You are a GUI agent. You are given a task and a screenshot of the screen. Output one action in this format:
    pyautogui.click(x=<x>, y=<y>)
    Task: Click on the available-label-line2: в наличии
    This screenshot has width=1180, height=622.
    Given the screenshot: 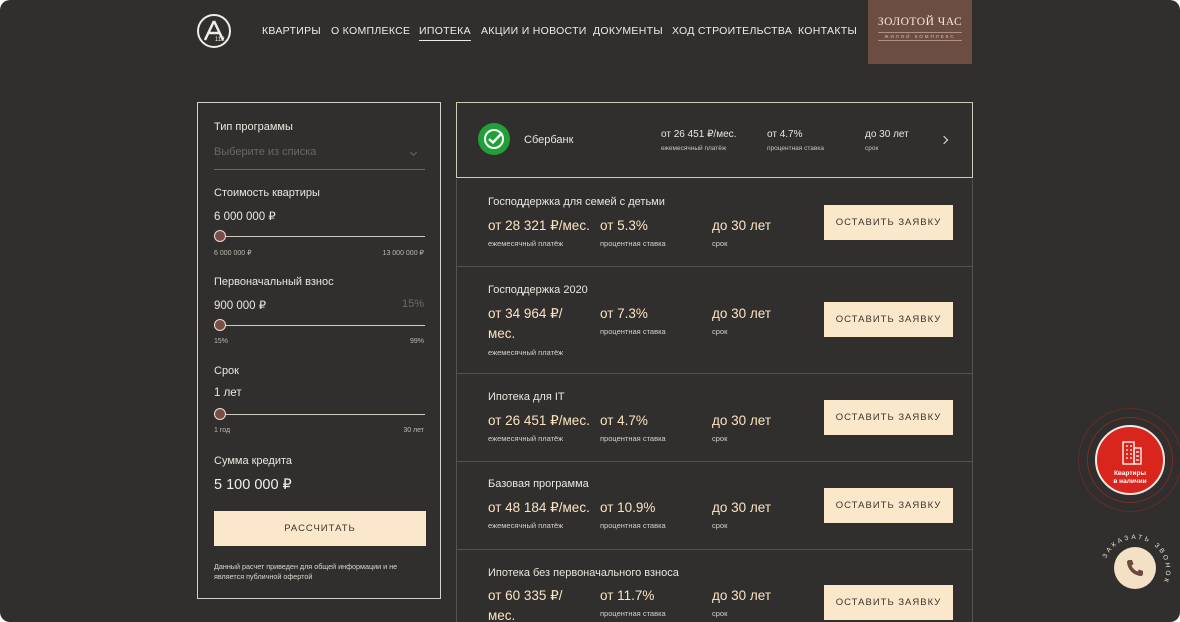 What is the action you would take?
    pyautogui.click(x=1130, y=481)
    